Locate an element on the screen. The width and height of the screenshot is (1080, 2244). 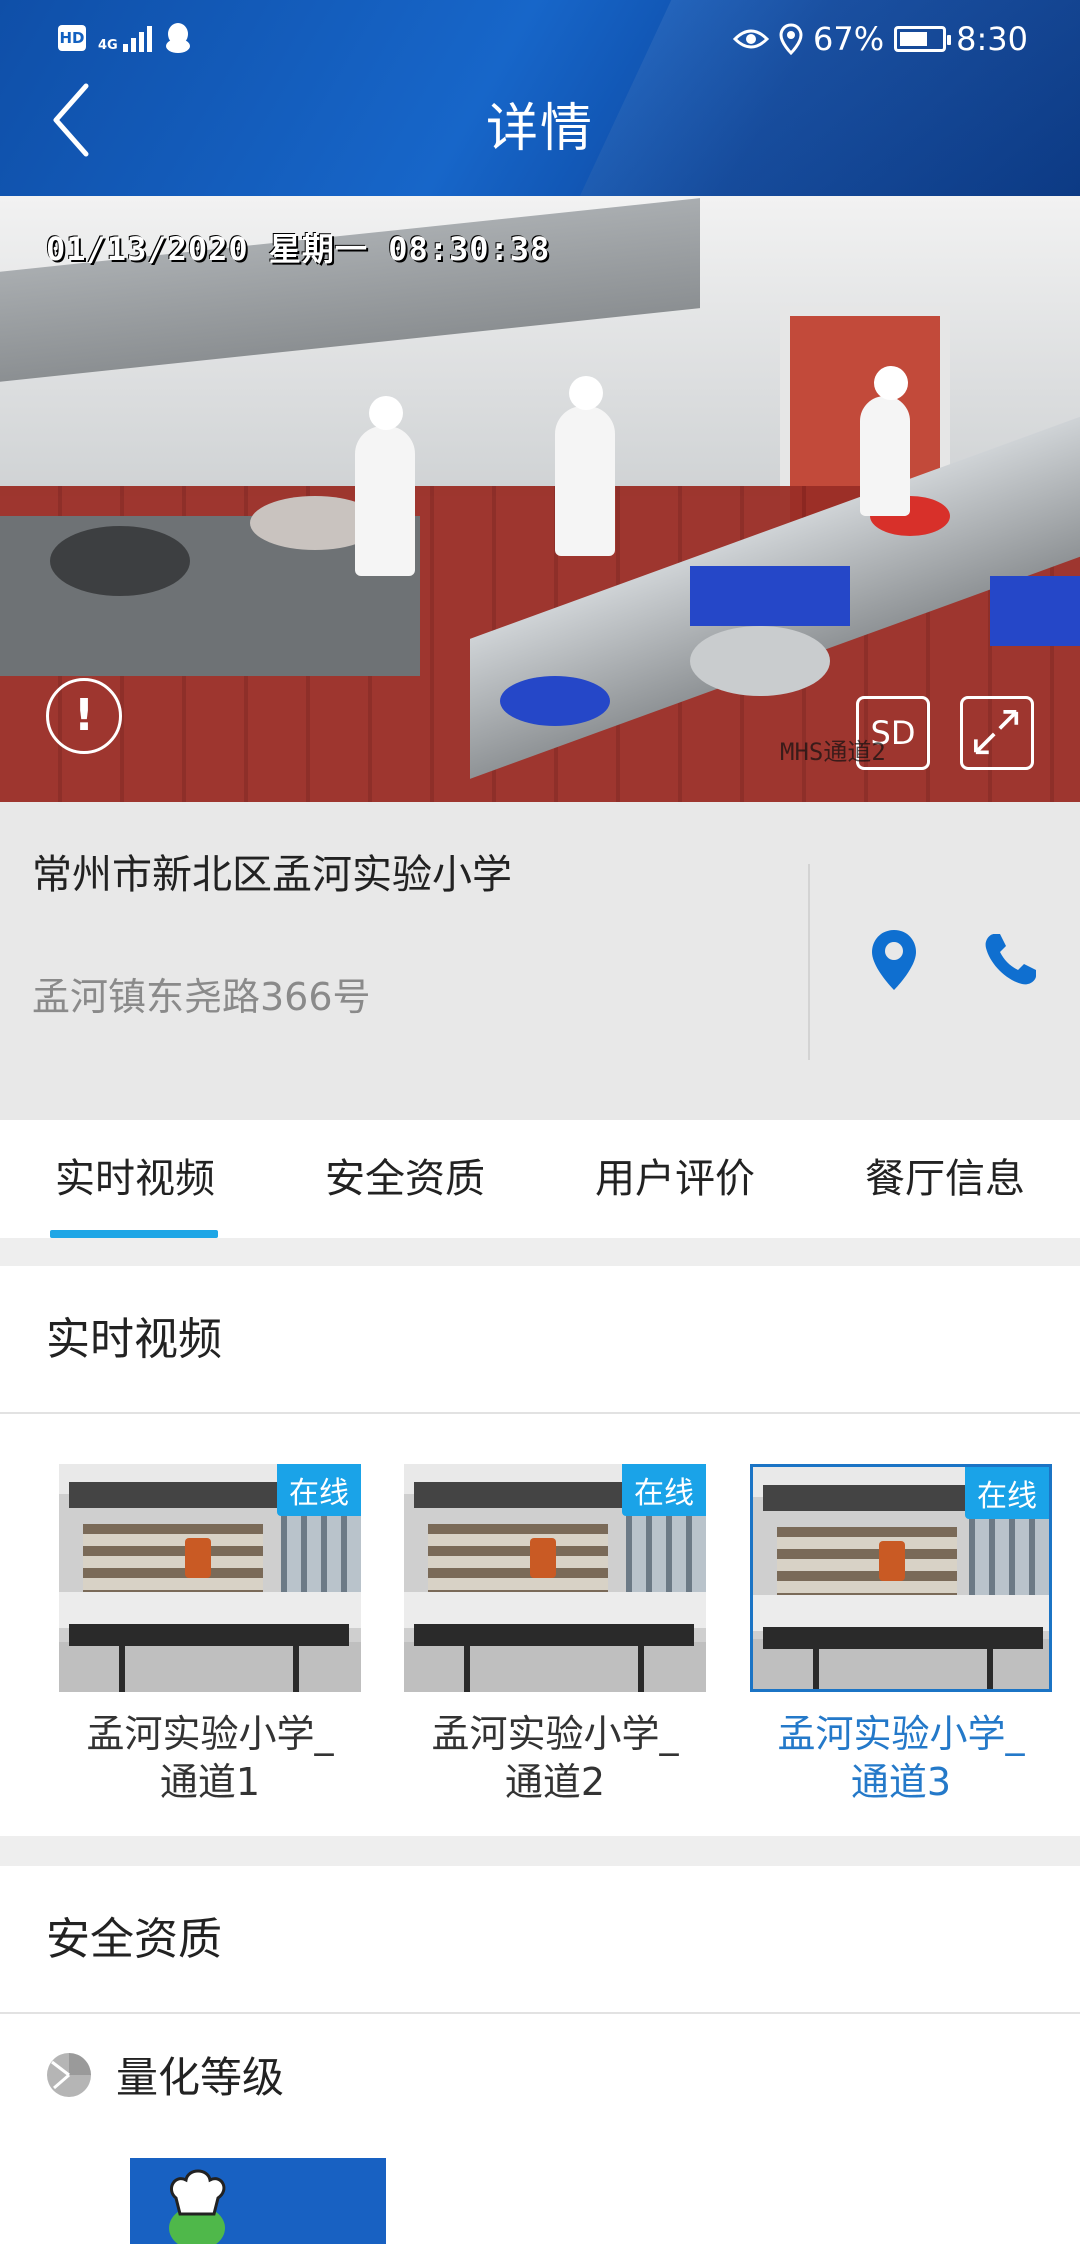
grade-badge-image is located at coordinates (258, 2201).